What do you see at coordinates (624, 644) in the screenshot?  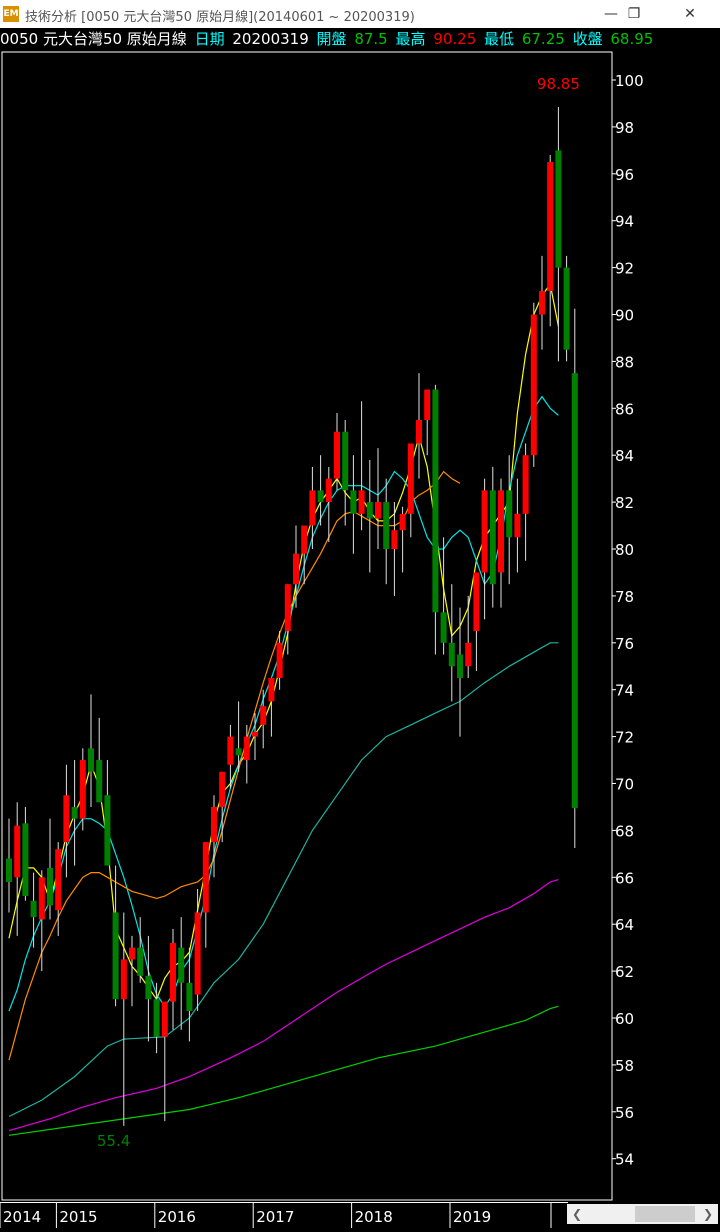 I see `price-tick-label: 76` at bounding box center [624, 644].